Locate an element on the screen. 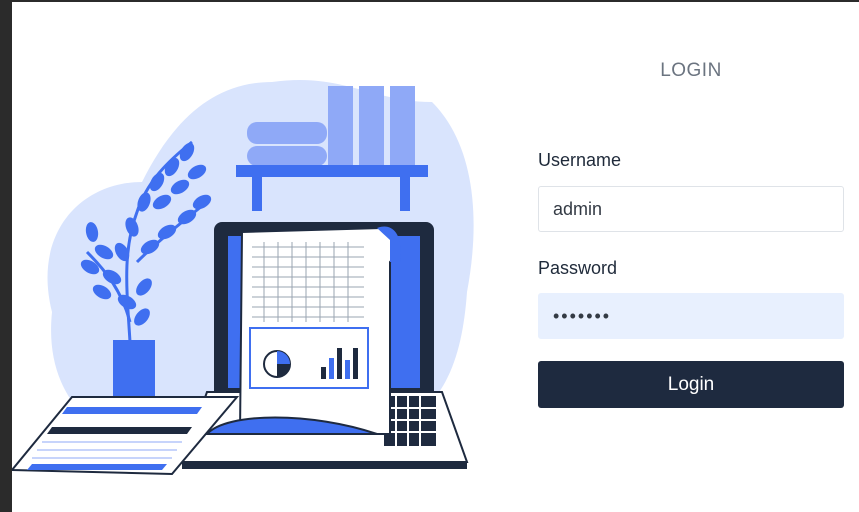 Image resolution: width=859 pixels, height=512 pixels. password-input is located at coordinates (691, 316).